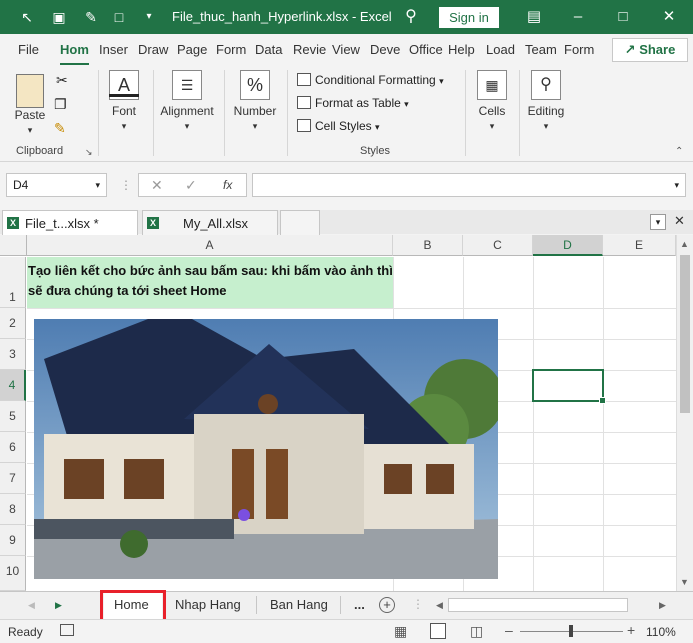 This screenshot has width=693, height=643. What do you see at coordinates (124, 118) in the screenshot?
I see `font-button: Font ▾` at bounding box center [124, 118].